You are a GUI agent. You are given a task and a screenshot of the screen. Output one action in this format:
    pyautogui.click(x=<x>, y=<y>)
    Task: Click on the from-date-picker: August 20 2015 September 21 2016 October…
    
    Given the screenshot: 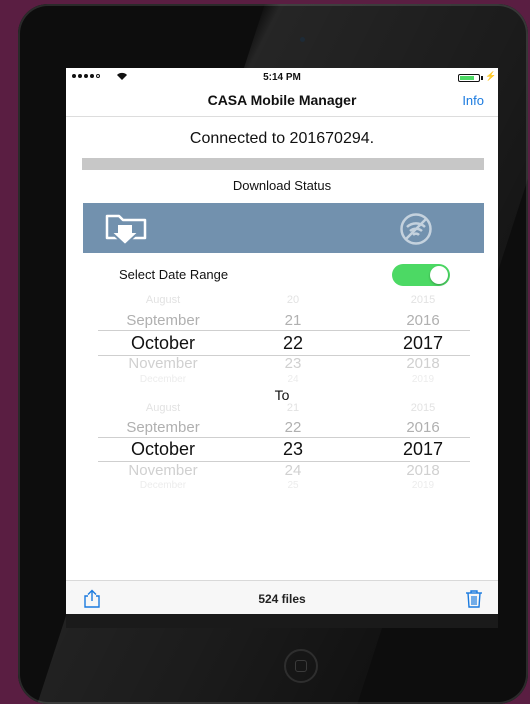 What is the action you would take?
    pyautogui.click(x=284, y=339)
    